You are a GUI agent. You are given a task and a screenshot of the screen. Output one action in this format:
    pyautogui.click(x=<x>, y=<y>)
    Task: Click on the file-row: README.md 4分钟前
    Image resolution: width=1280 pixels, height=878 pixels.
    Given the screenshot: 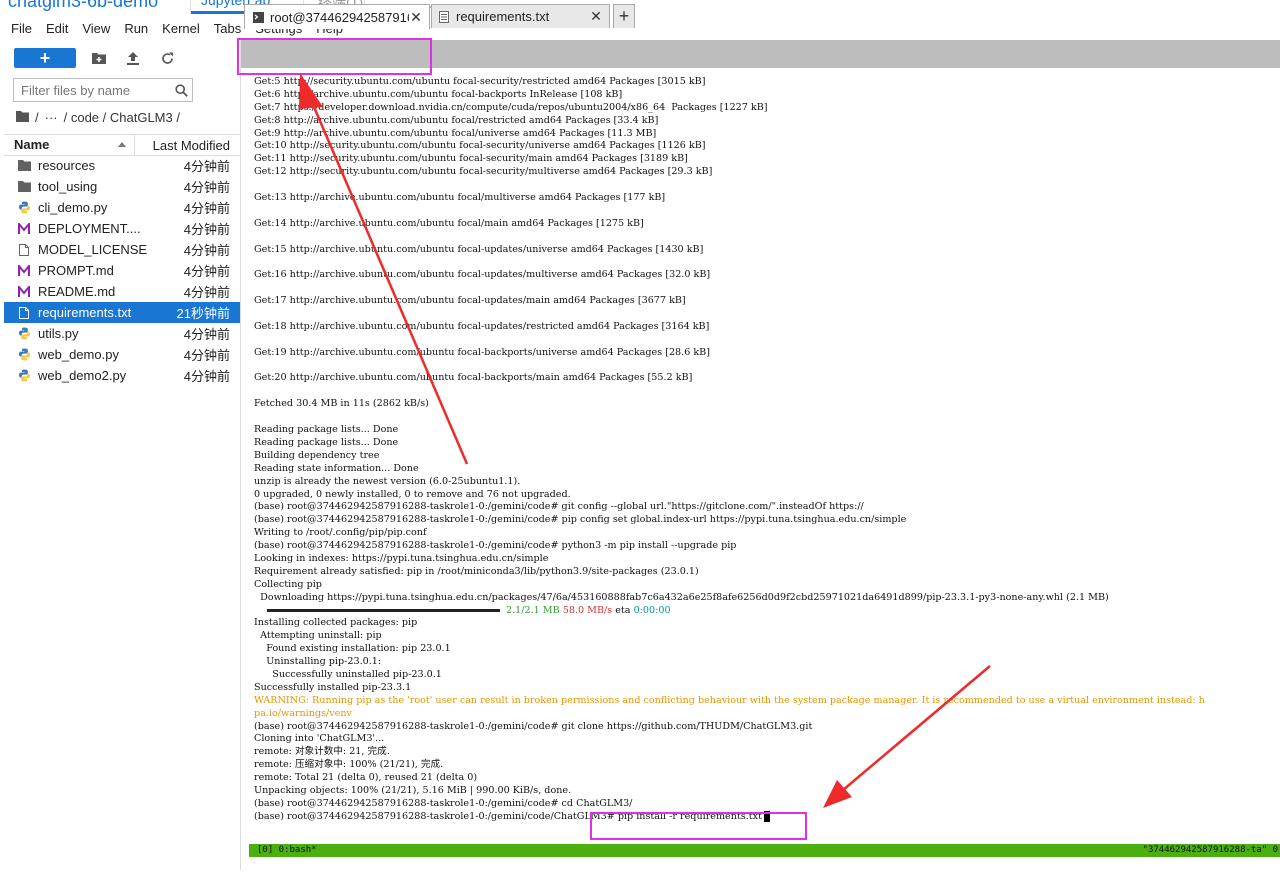 What is the action you would take?
    pyautogui.click(x=122, y=291)
    